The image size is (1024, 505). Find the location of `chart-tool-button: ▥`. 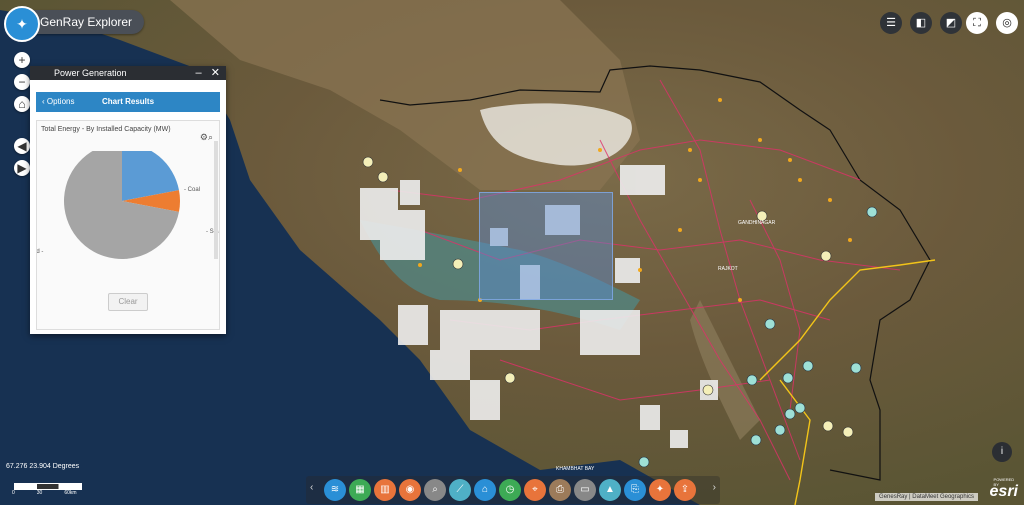

chart-tool-button: ▥ is located at coordinates (385, 490).